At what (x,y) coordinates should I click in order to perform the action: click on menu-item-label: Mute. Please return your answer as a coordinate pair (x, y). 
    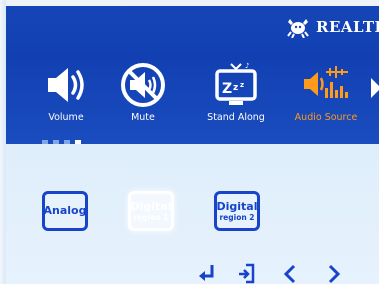
    Looking at the image, I should click on (143, 117).